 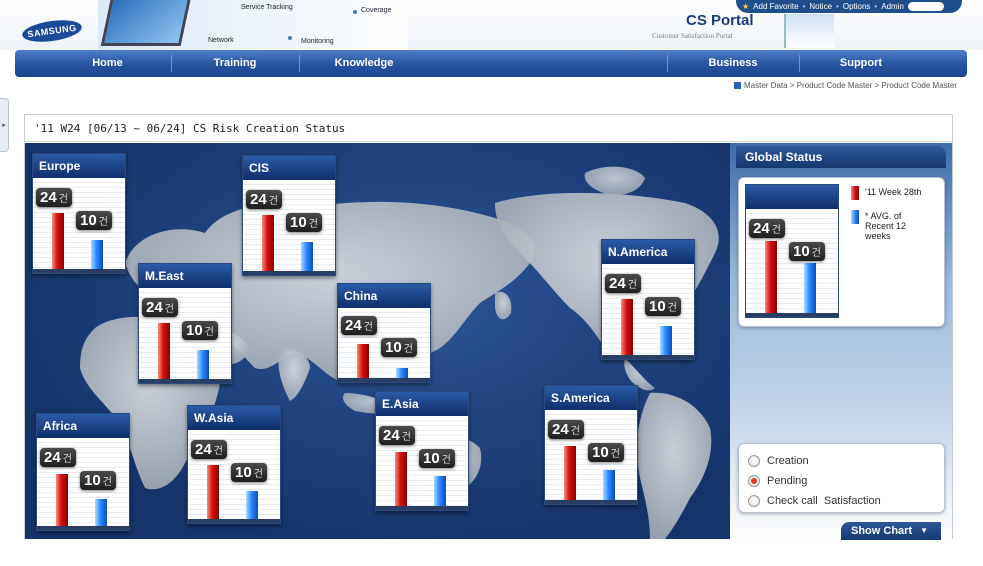 What do you see at coordinates (234, 418) in the screenshot?
I see `region-name: W.Asia` at bounding box center [234, 418].